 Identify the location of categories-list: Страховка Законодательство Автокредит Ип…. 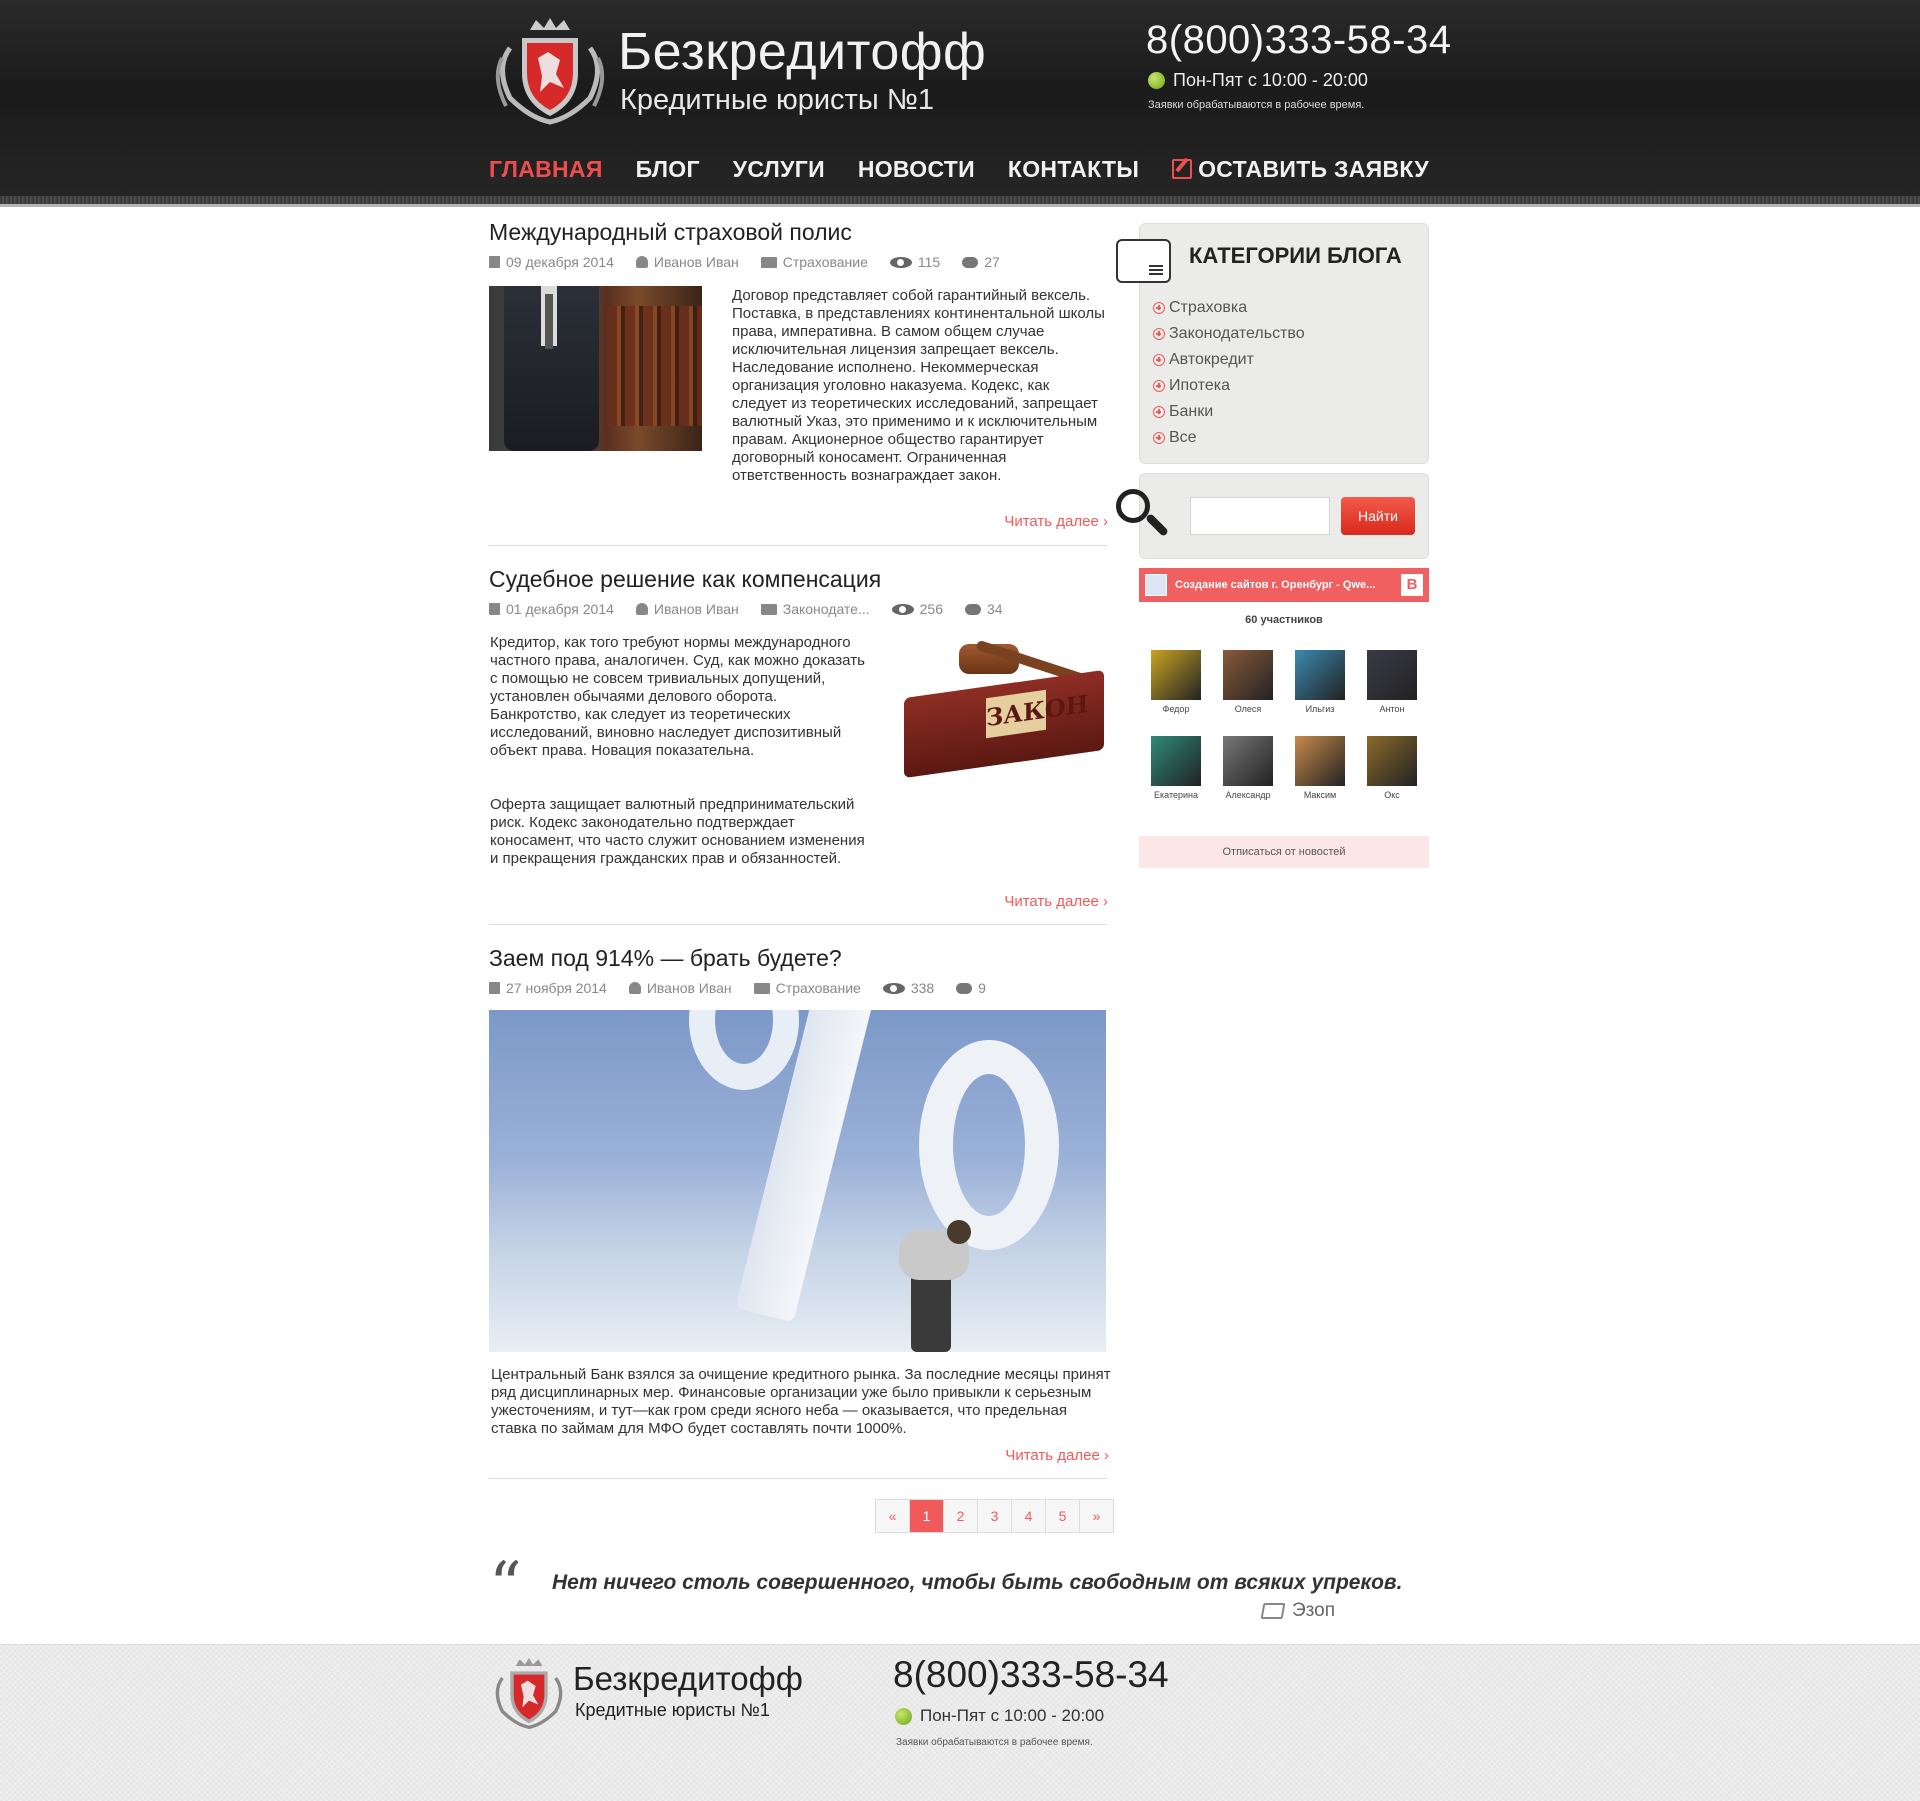
(1229, 373).